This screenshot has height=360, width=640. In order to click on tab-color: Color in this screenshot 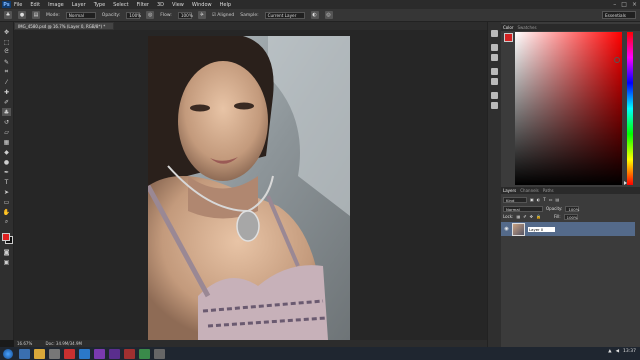, I will do `click(508, 27)`.